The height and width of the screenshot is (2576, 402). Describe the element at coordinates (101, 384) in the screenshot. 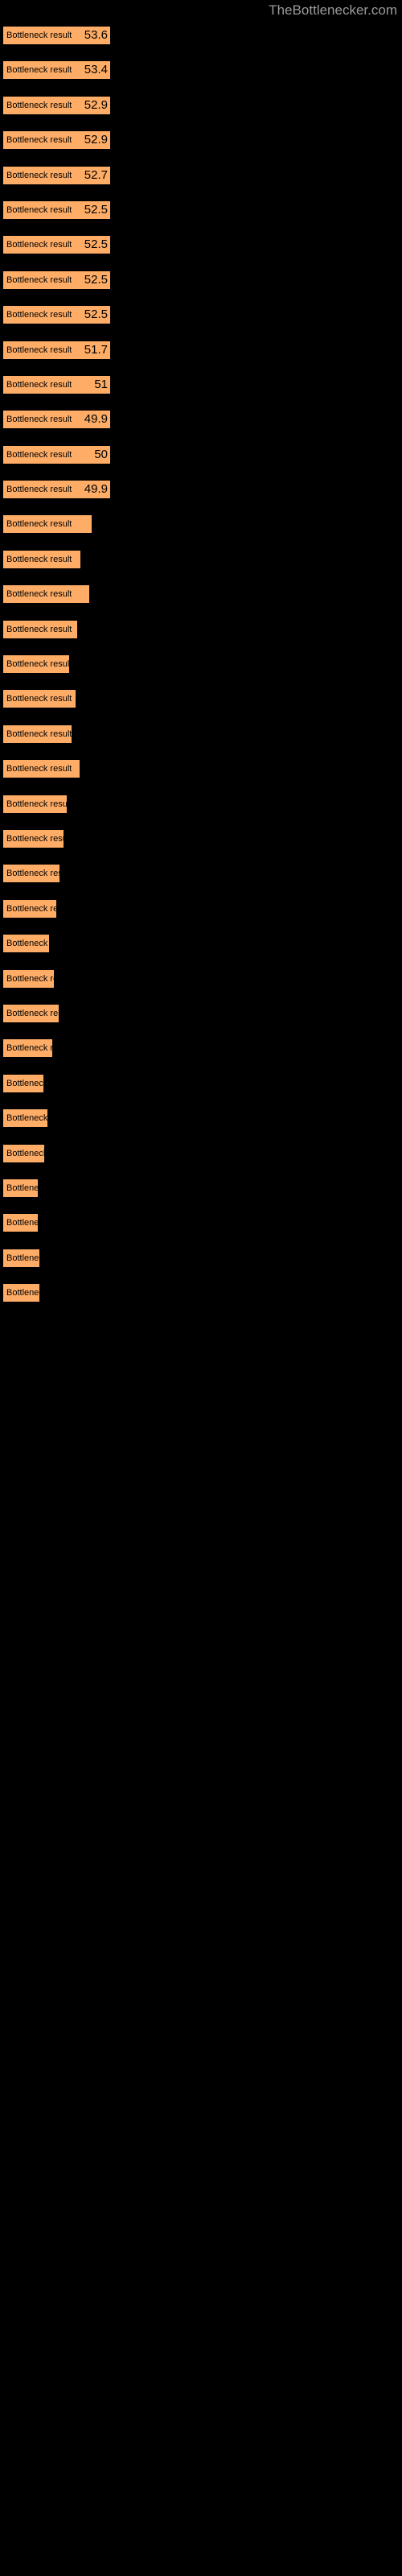

I see `bar-value-label: 51` at that location.